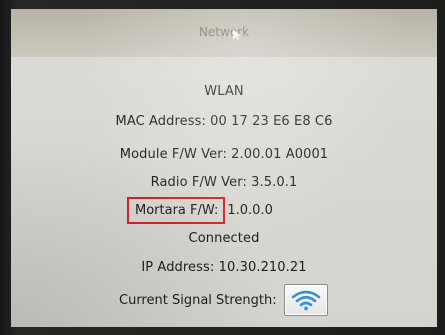  I want to click on signal-strength-label: Current Signal Strength:, so click(198, 300).